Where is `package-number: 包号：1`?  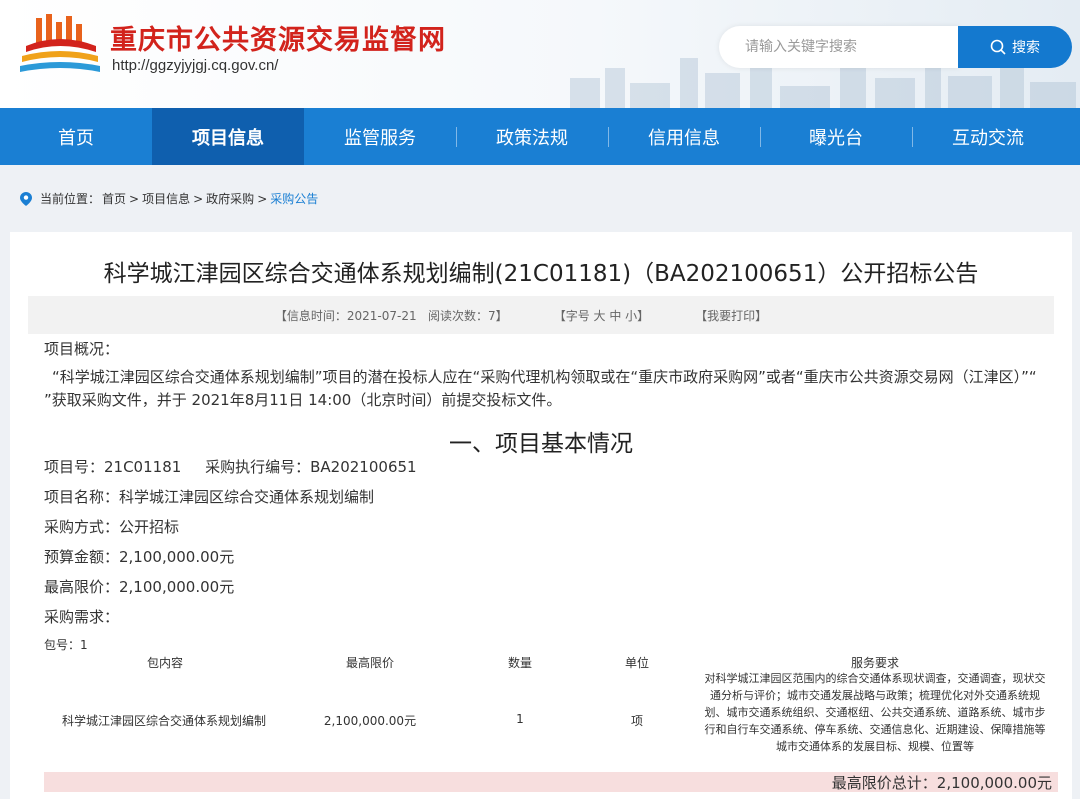
package-number: 包号：1 is located at coordinates (66, 645).